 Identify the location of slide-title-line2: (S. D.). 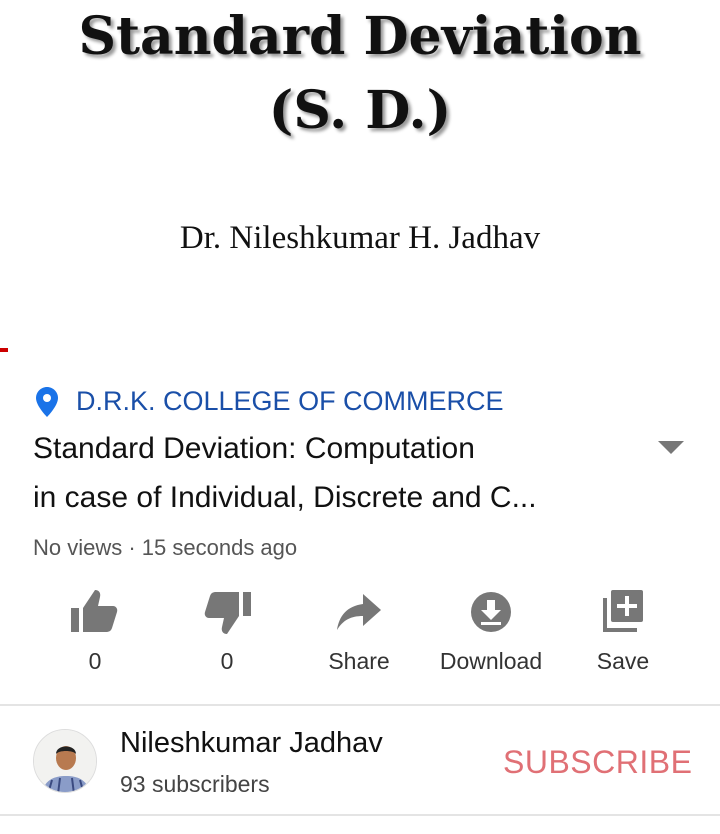
(360, 110).